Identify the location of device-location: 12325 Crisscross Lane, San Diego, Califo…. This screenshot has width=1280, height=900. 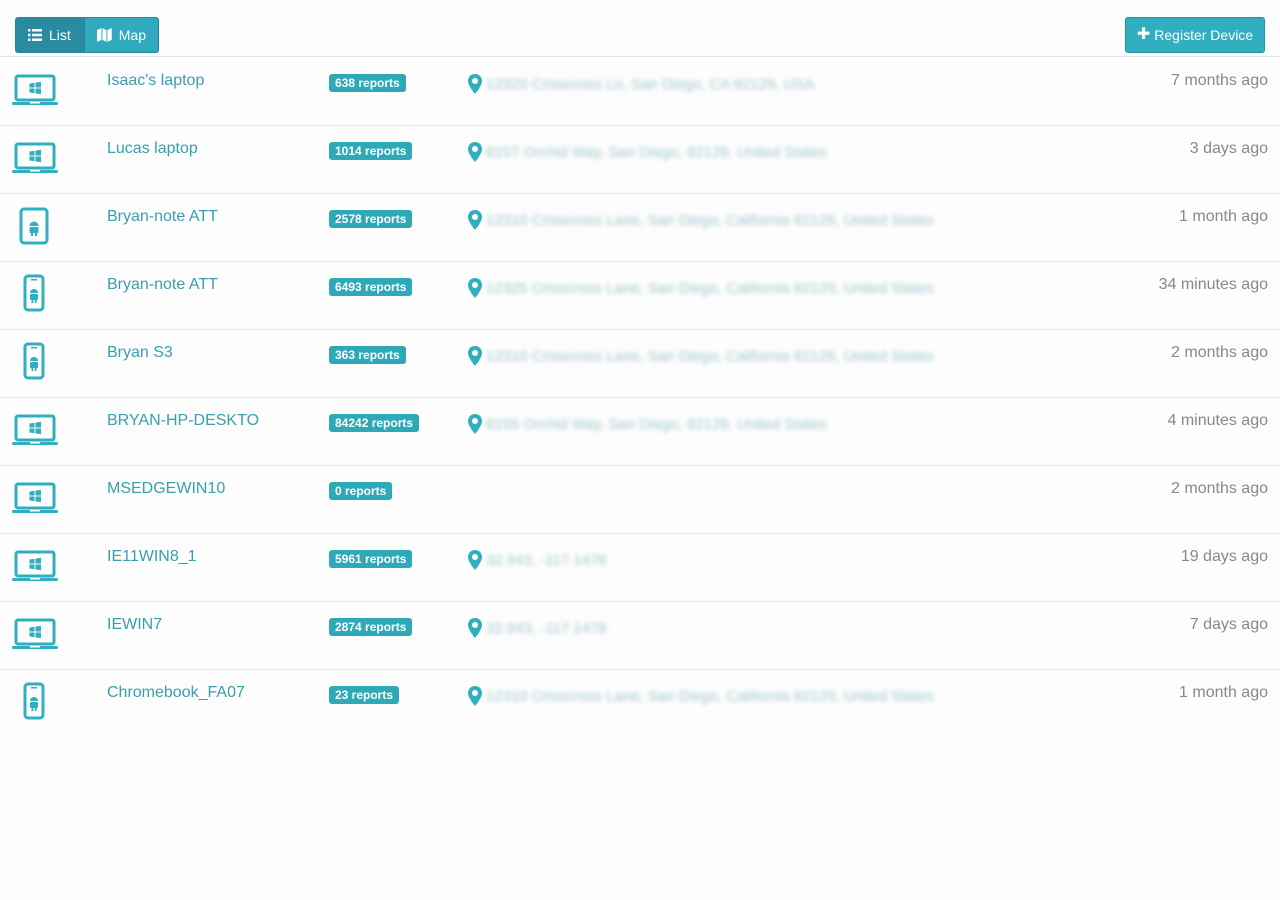
(701, 288).